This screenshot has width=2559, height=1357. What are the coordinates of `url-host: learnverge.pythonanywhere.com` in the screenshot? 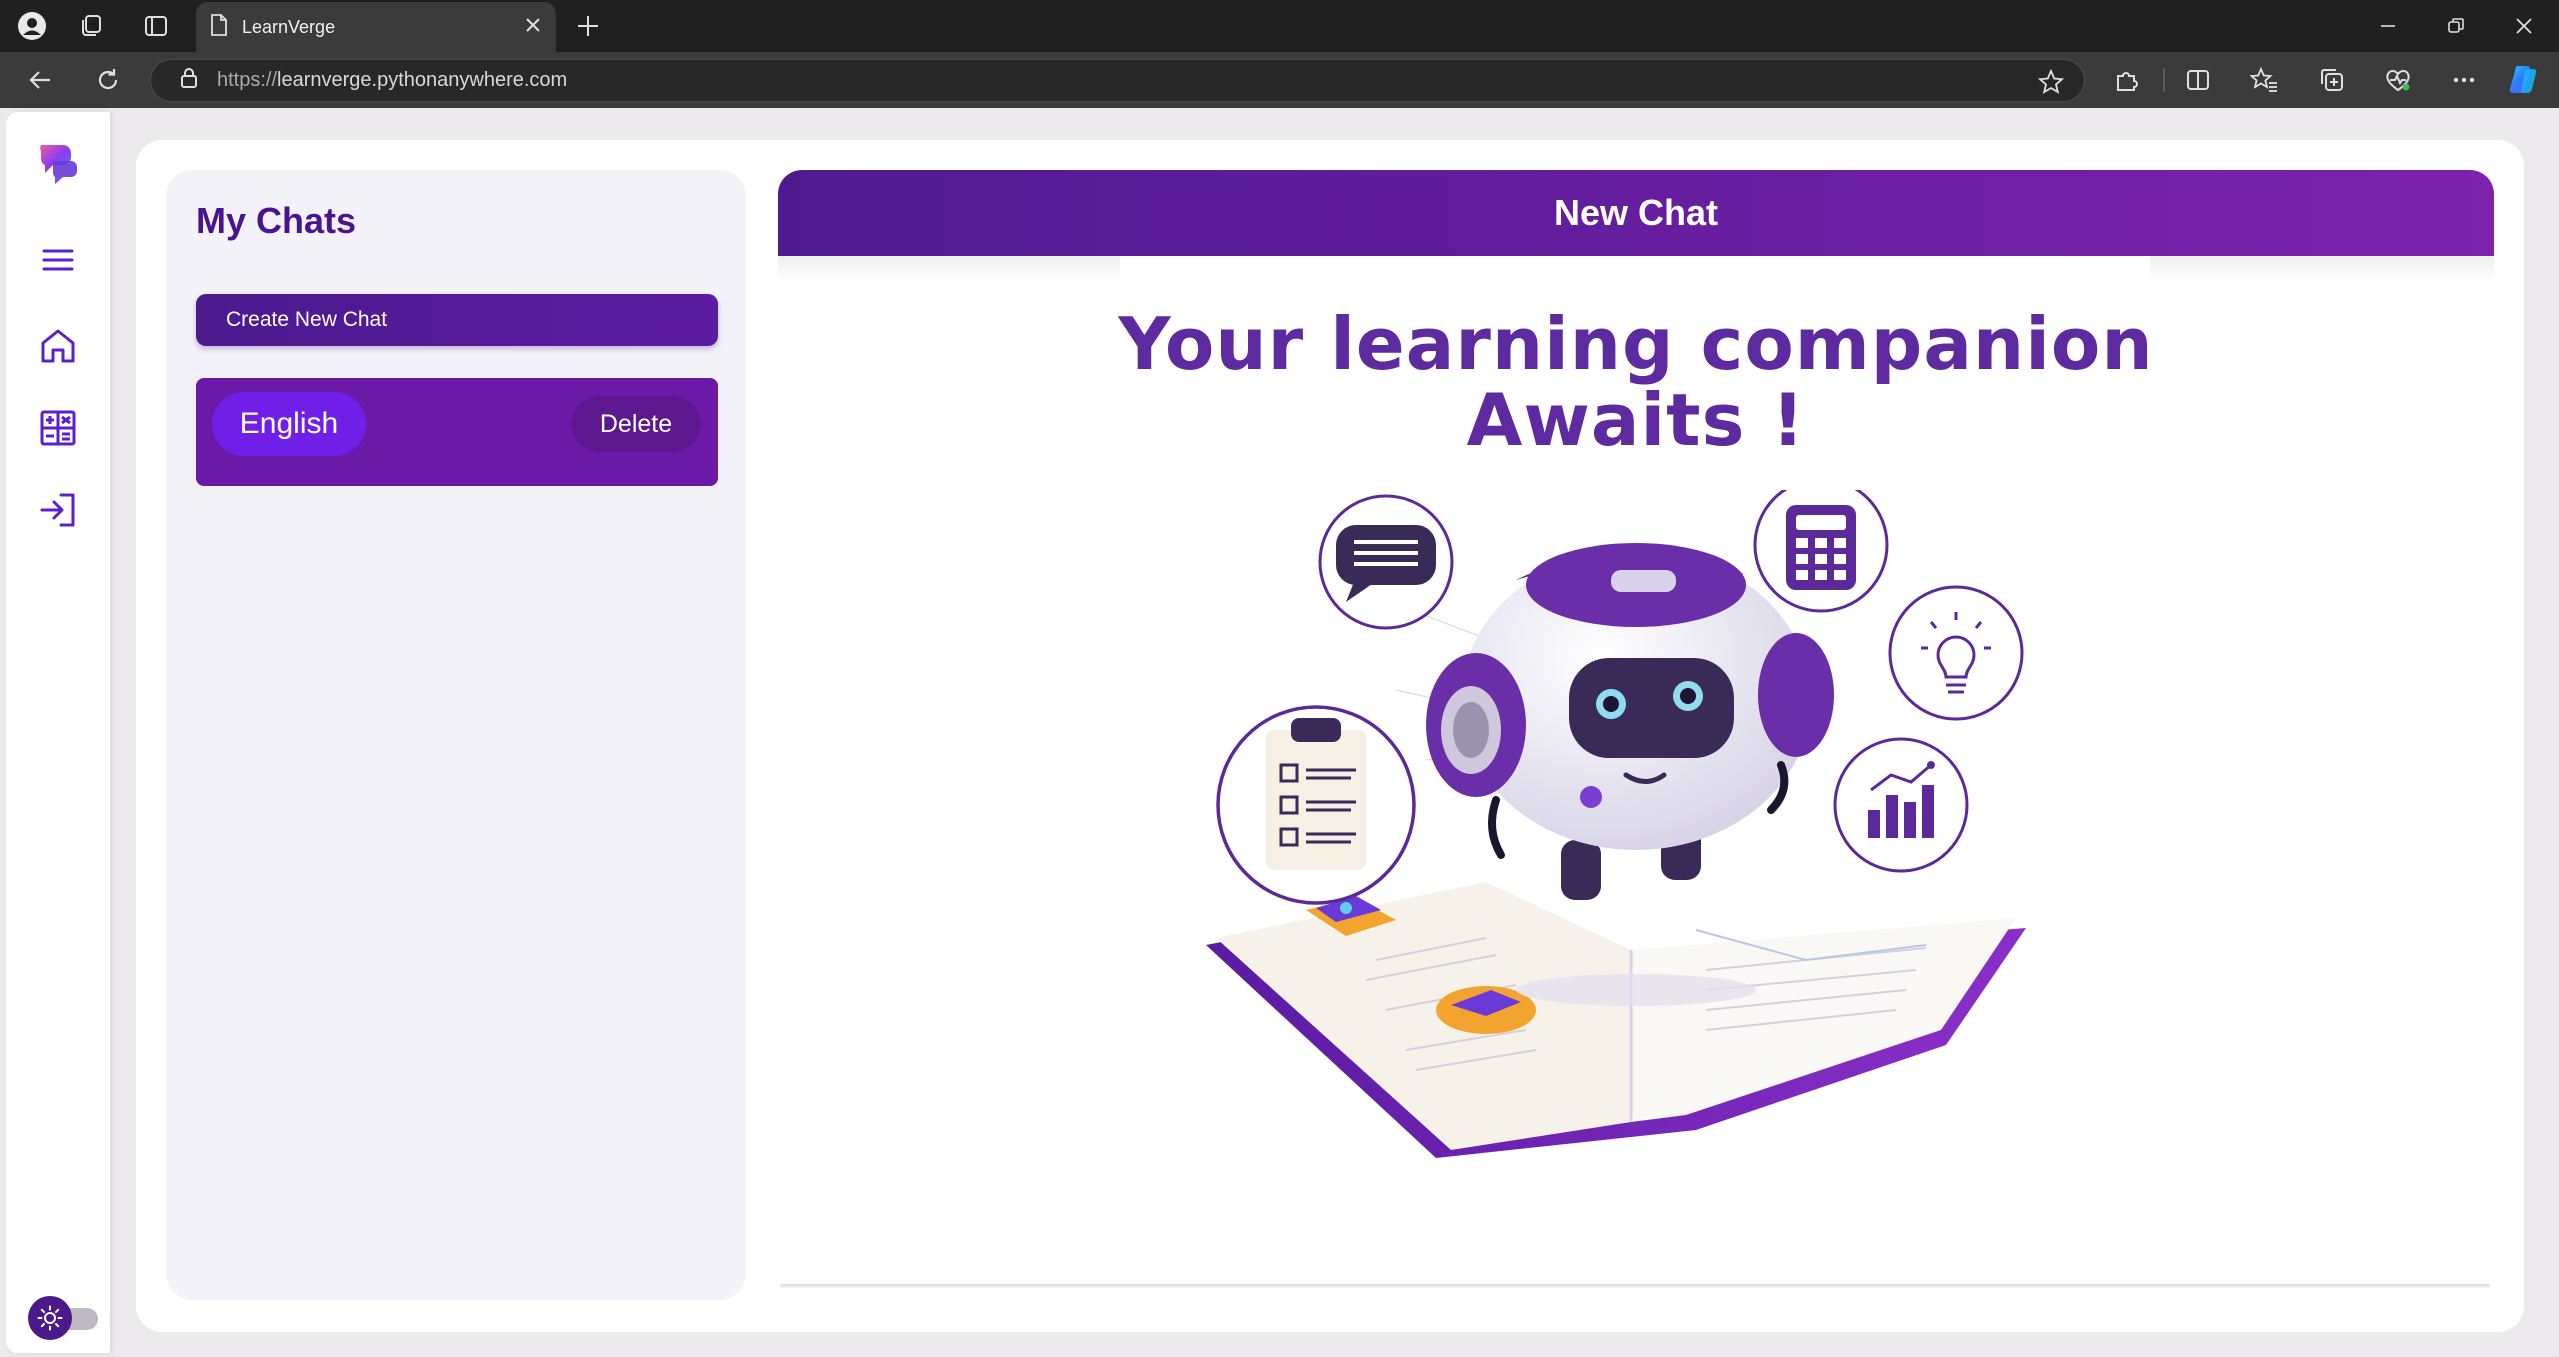 It's located at (422, 80).